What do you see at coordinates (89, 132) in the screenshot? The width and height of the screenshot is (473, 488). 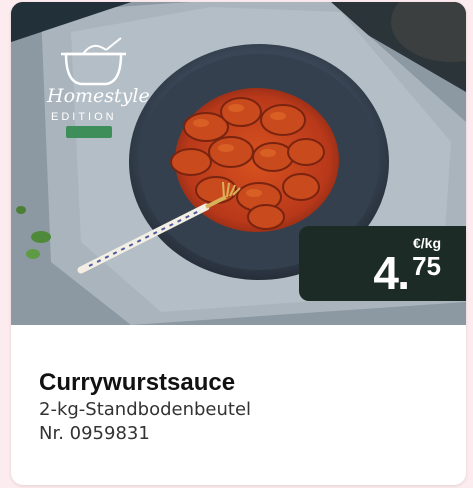 I see `eco-label-icon` at bounding box center [89, 132].